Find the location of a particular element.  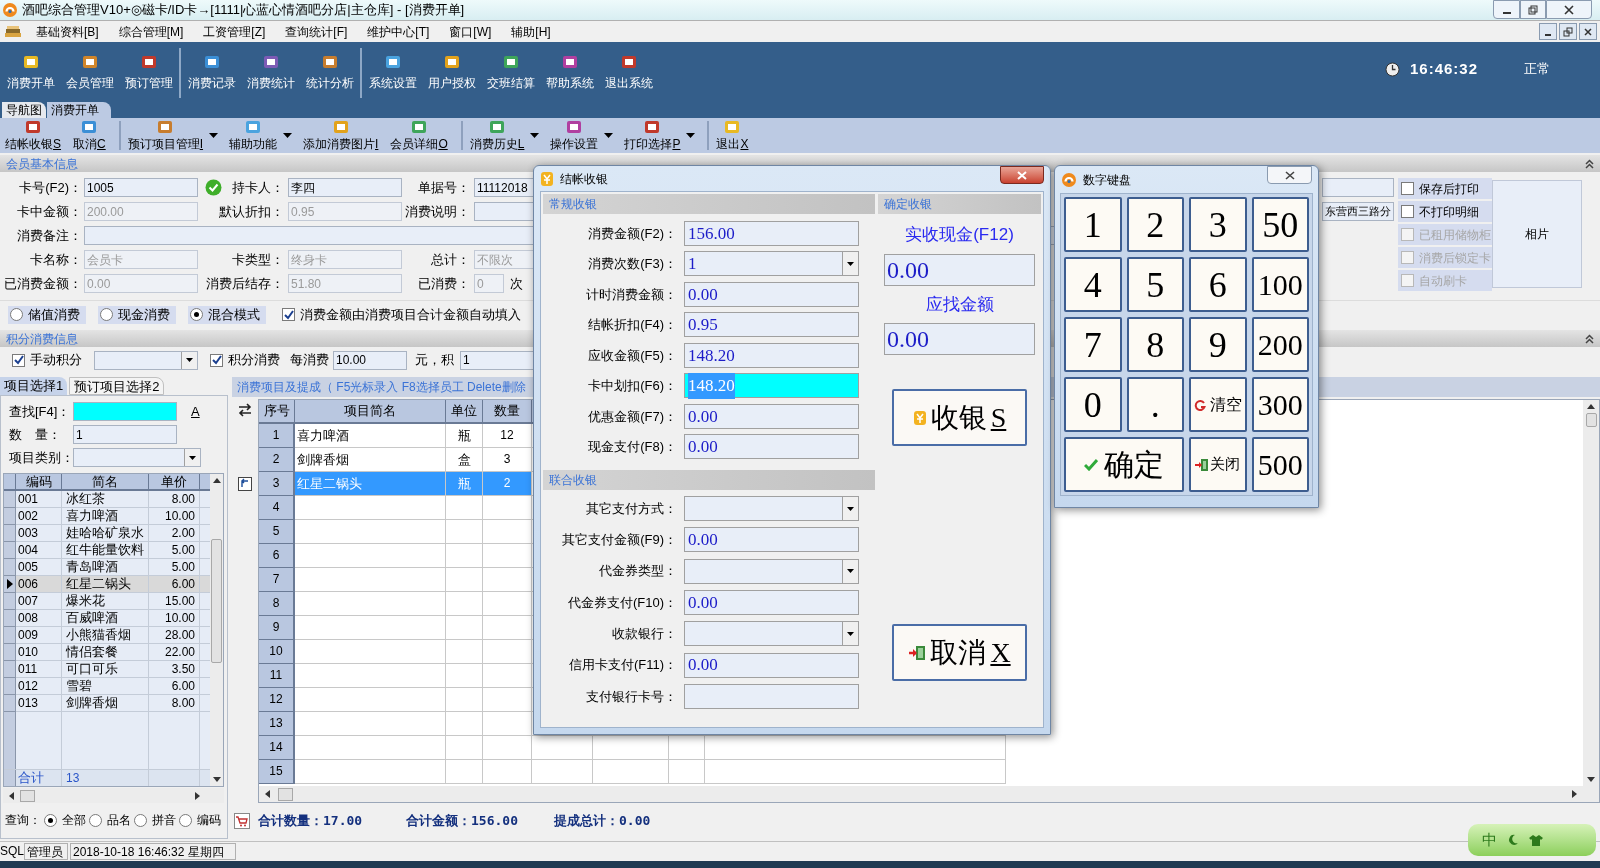

radio-option: 品名 is located at coordinates (110, 820).